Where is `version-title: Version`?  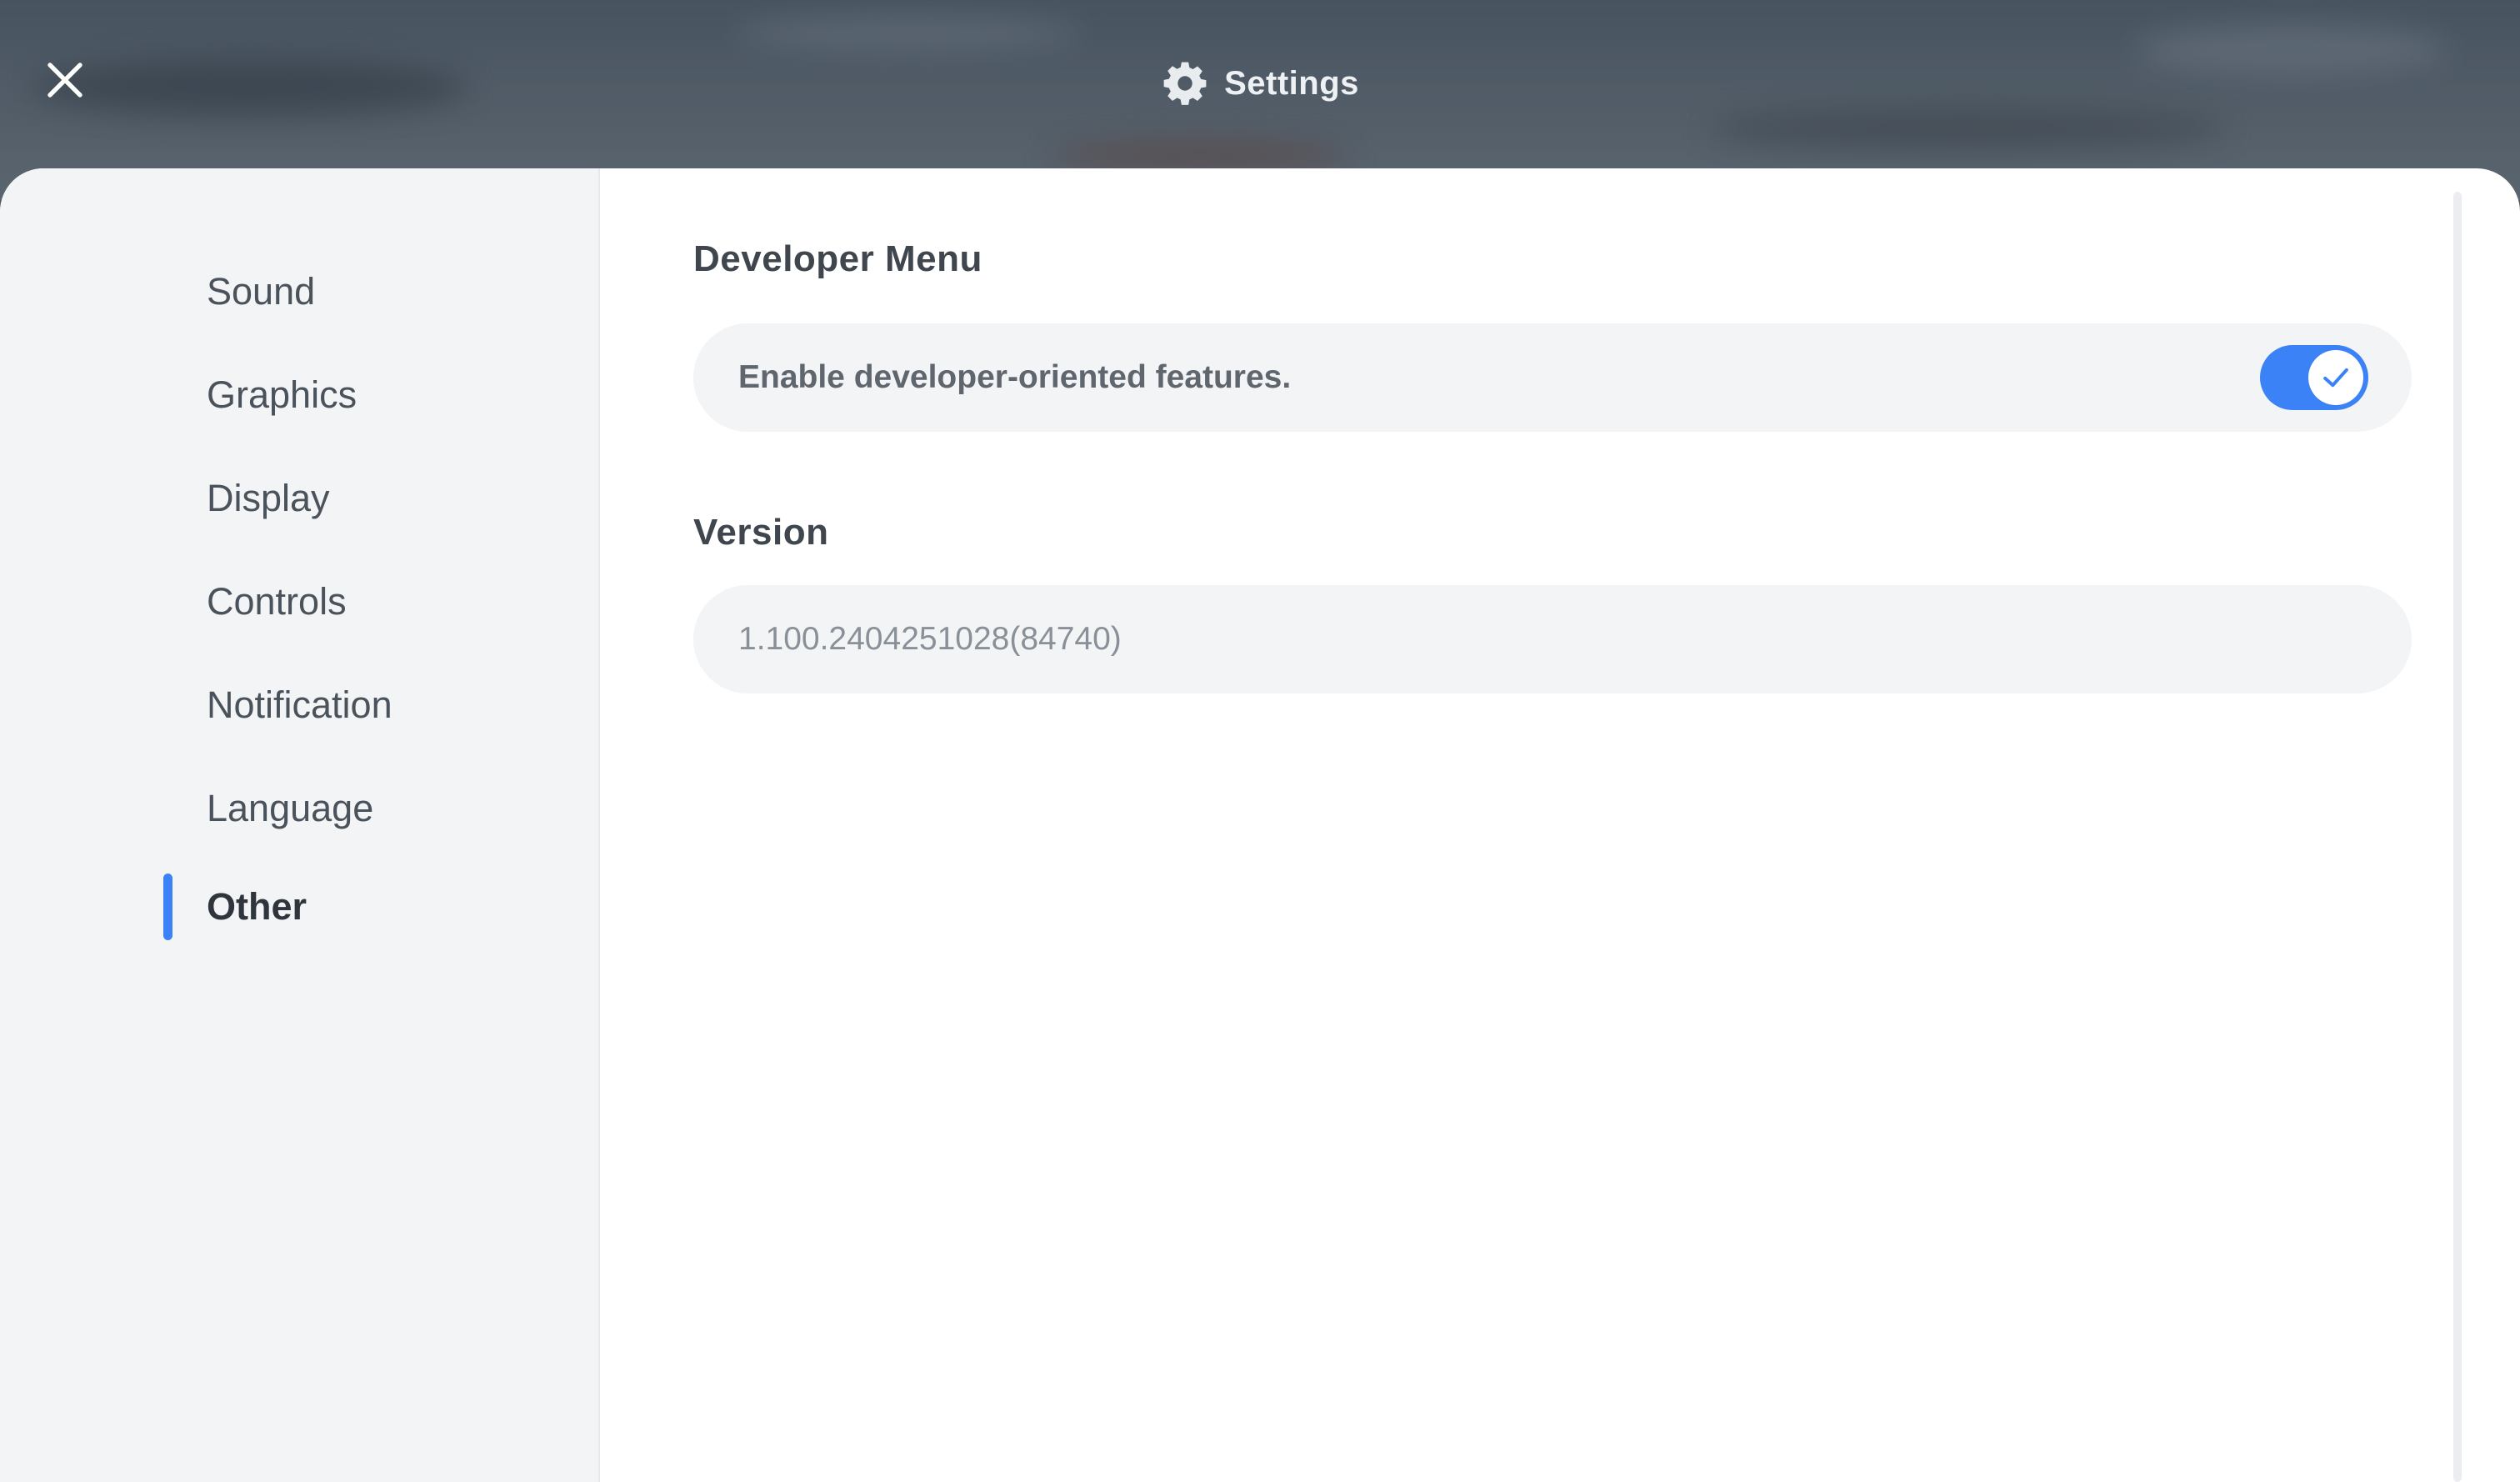
version-title: Version is located at coordinates (761, 532).